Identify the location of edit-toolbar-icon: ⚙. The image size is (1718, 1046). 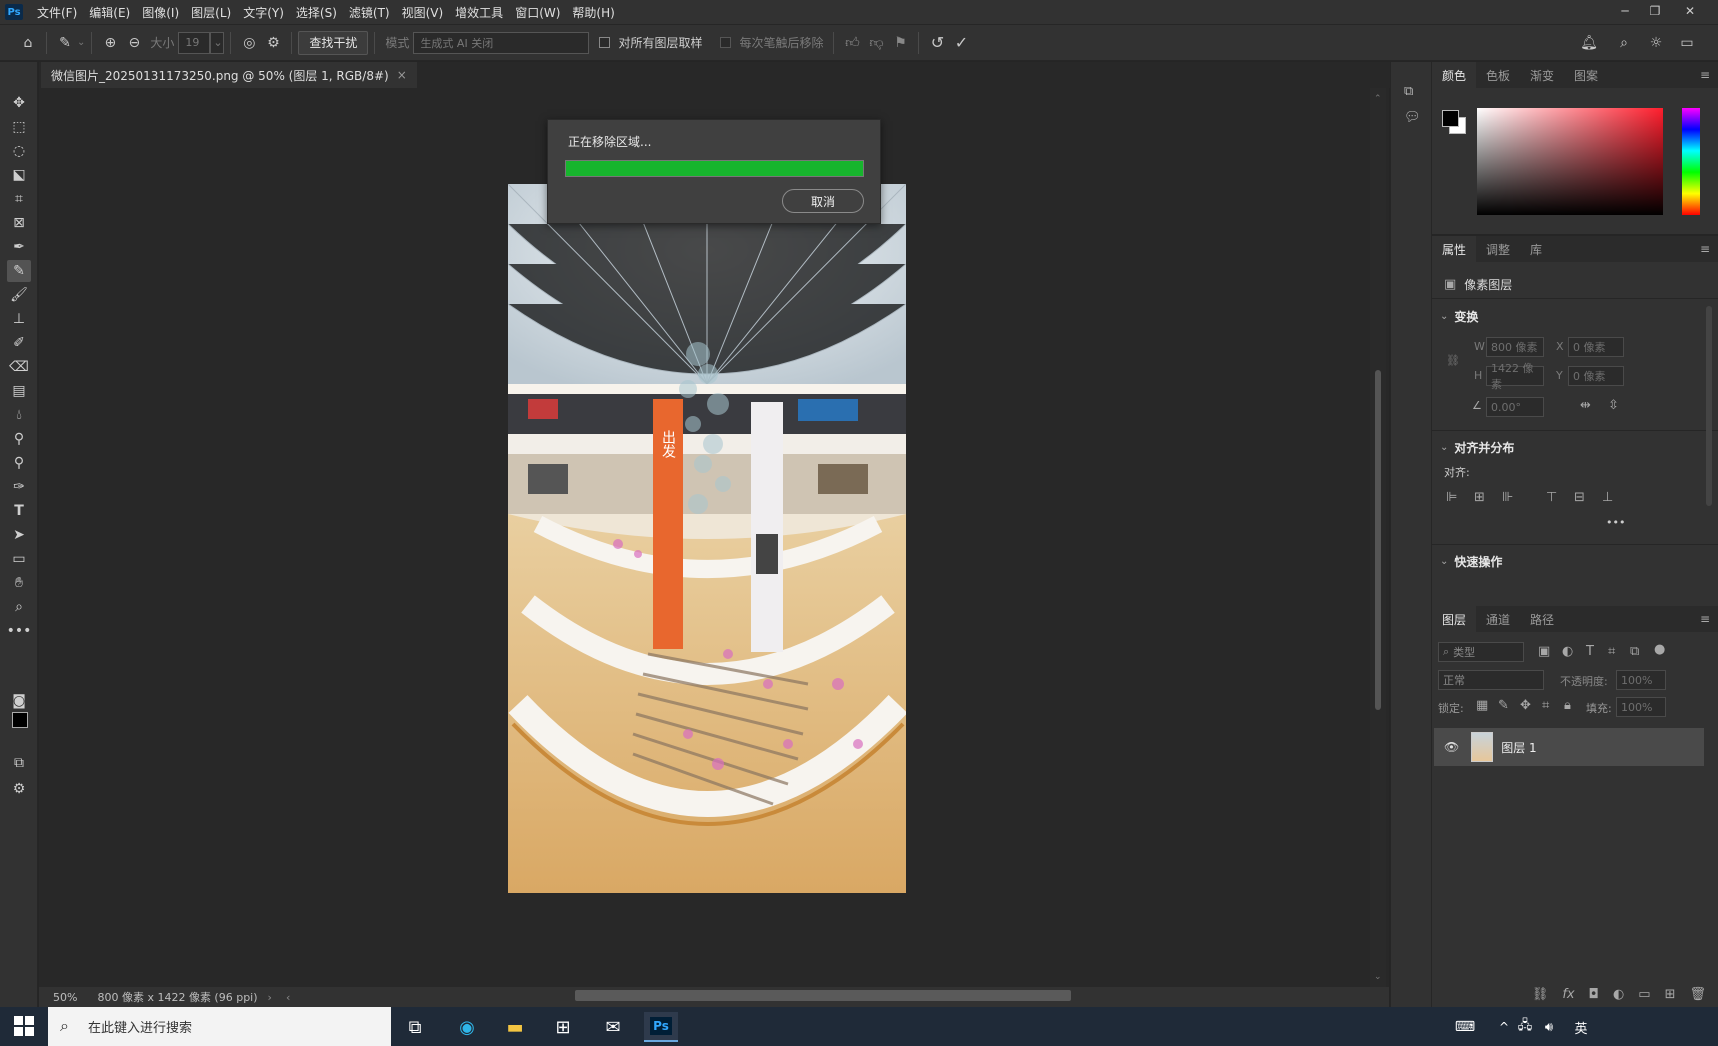
(19, 789).